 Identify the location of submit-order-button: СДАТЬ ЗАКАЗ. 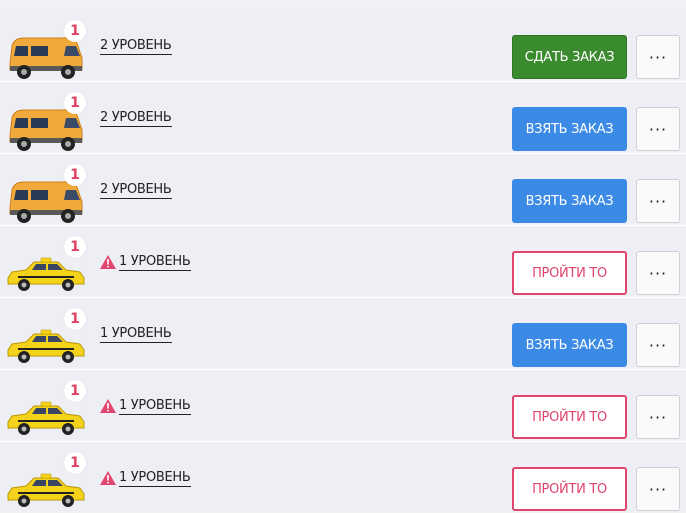
(569, 57).